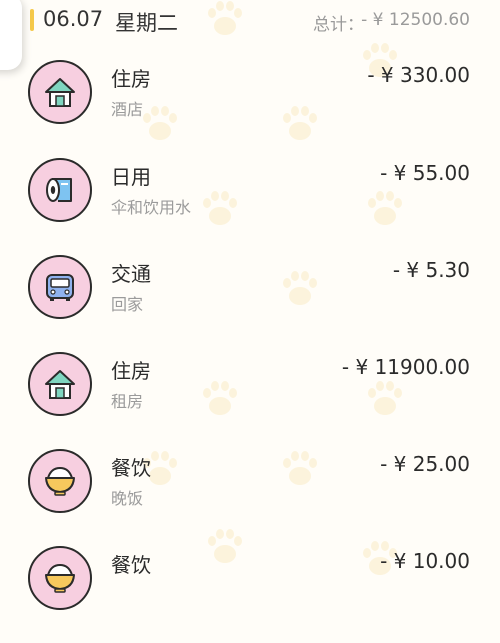  I want to click on record-remark: 酒店, so click(127, 109).